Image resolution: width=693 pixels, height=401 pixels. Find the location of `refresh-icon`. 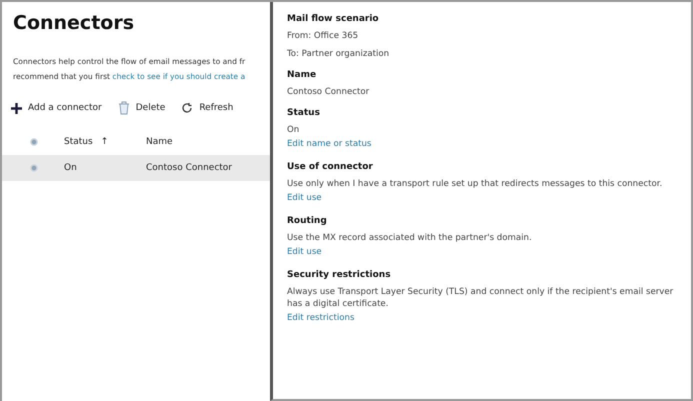

refresh-icon is located at coordinates (187, 108).